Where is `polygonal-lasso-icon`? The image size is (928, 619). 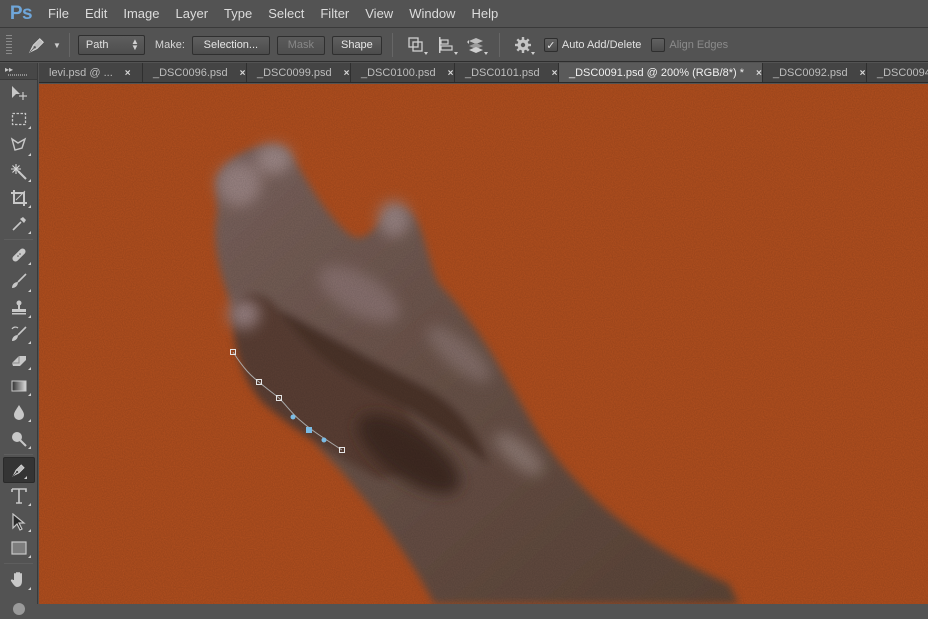 polygonal-lasso-icon is located at coordinates (18, 144).